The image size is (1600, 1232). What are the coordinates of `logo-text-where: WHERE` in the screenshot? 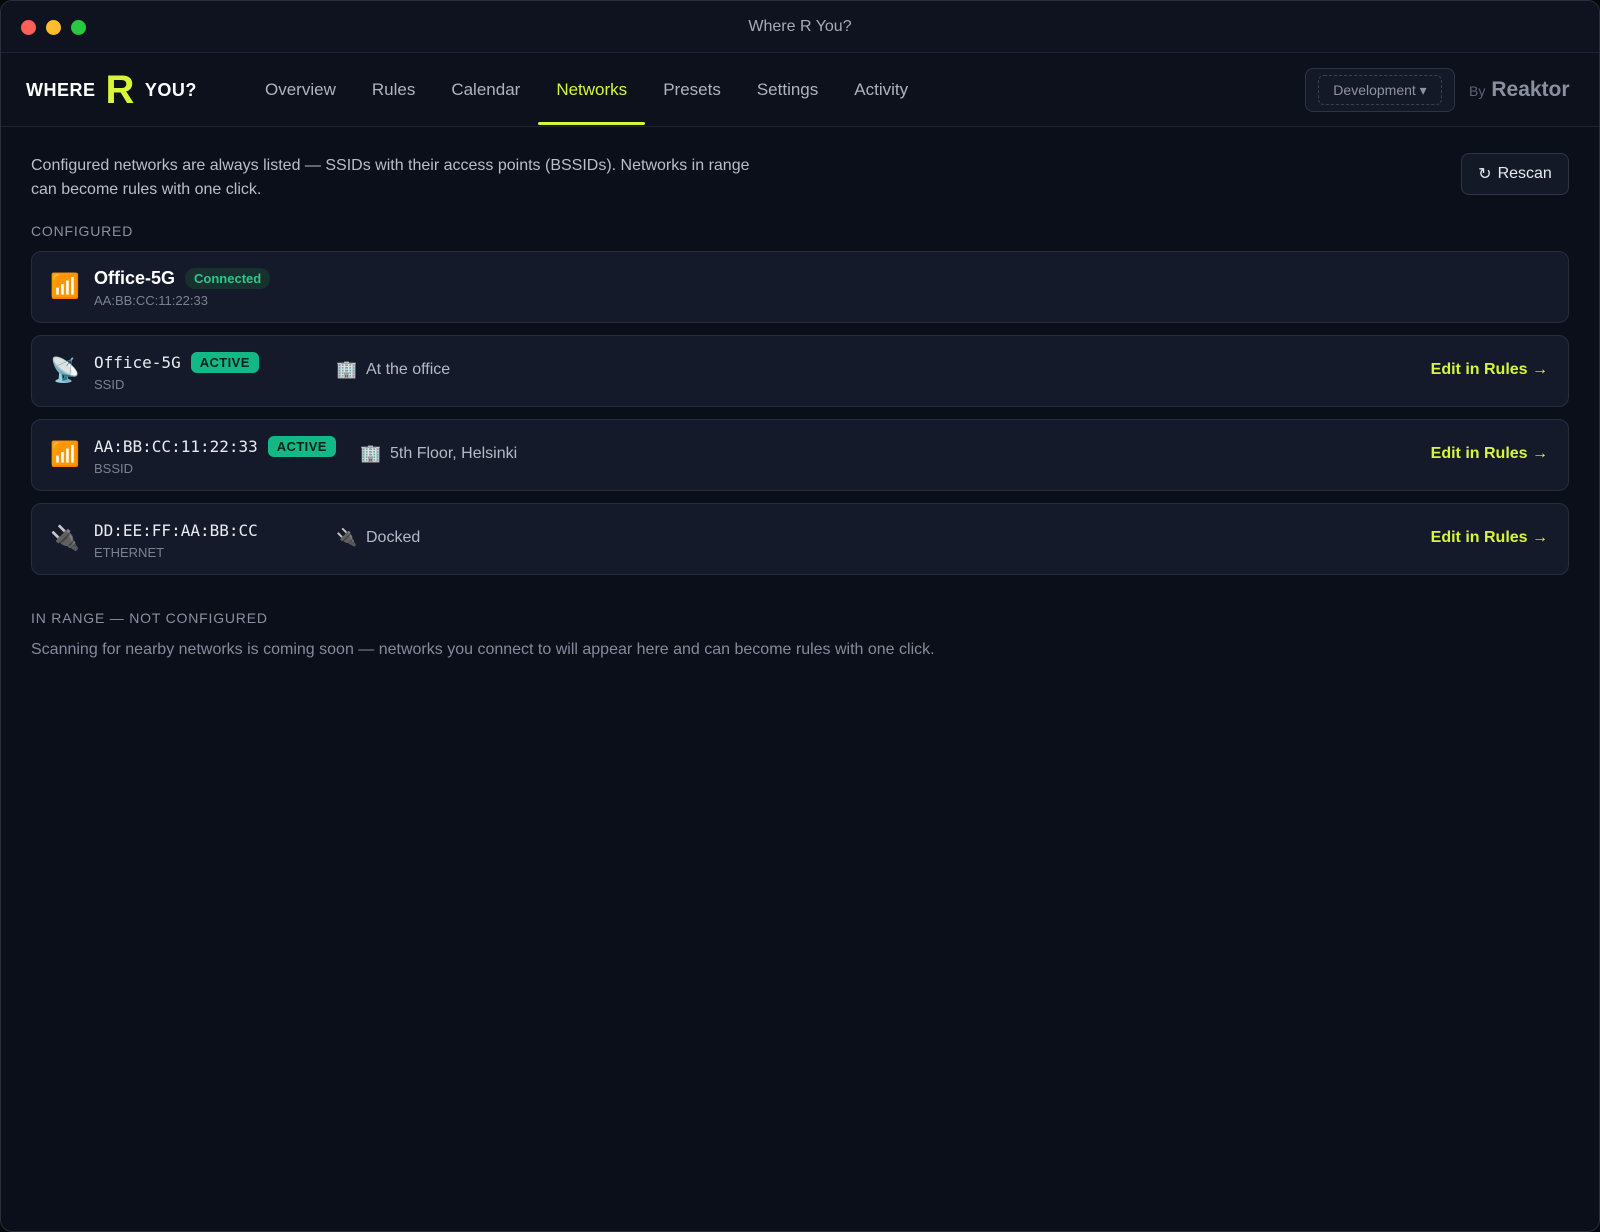 It's located at (61, 89).